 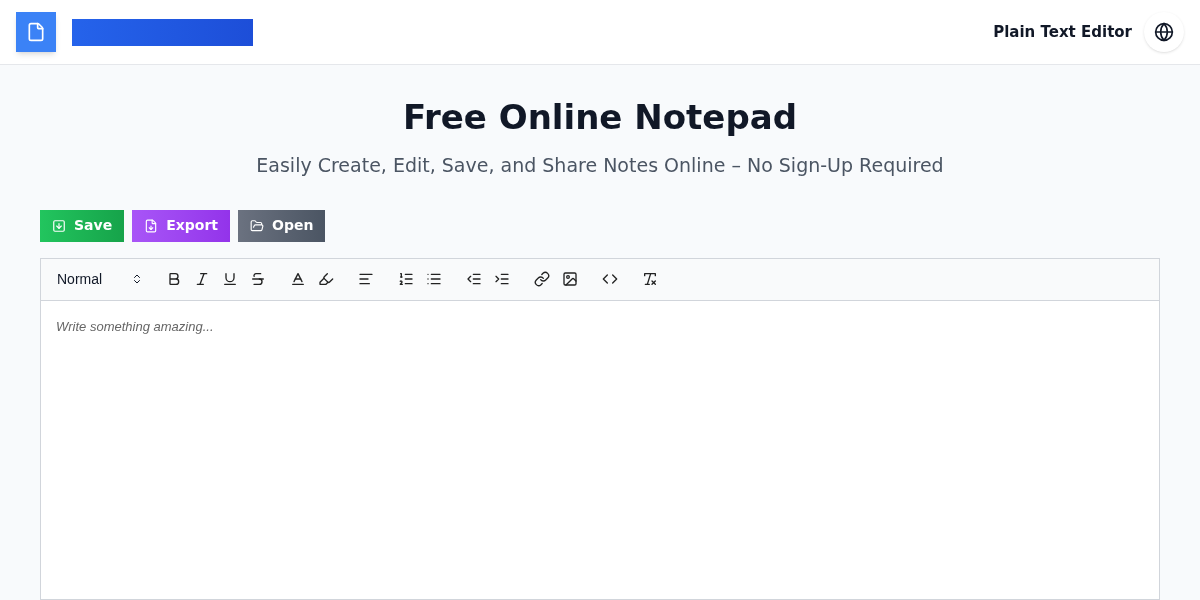 I want to click on image-button, so click(x=570, y=279).